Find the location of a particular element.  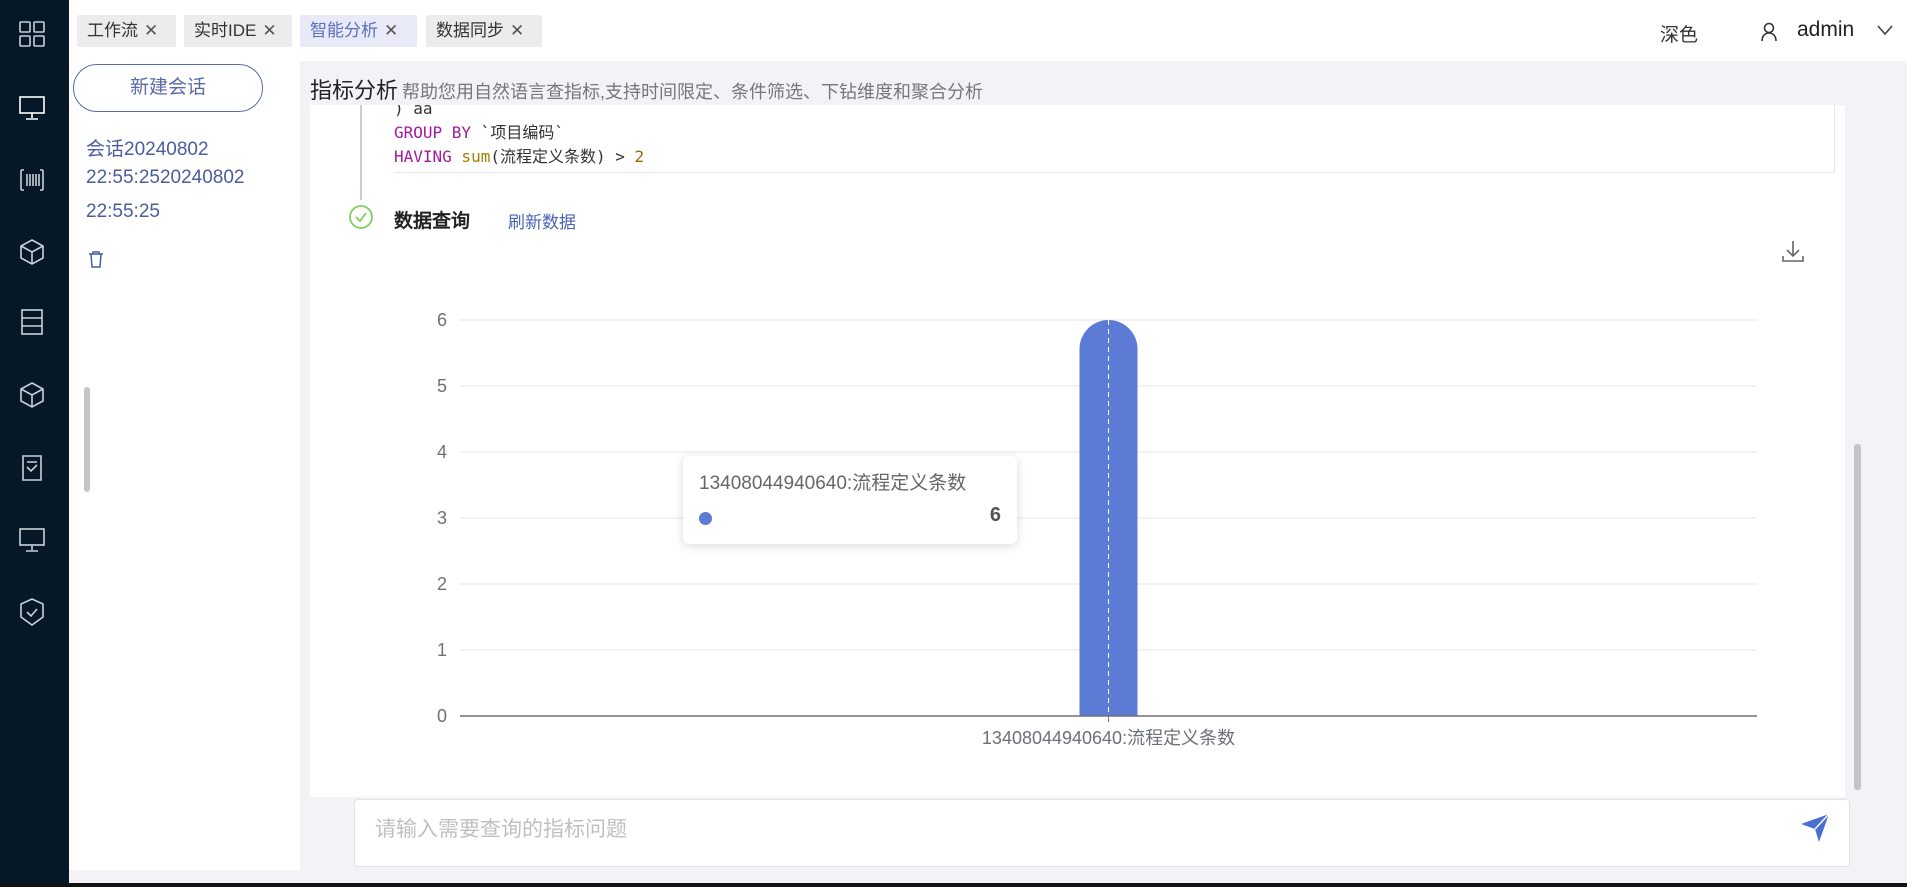

theme-toggle: 深色 is located at coordinates (1679, 33).